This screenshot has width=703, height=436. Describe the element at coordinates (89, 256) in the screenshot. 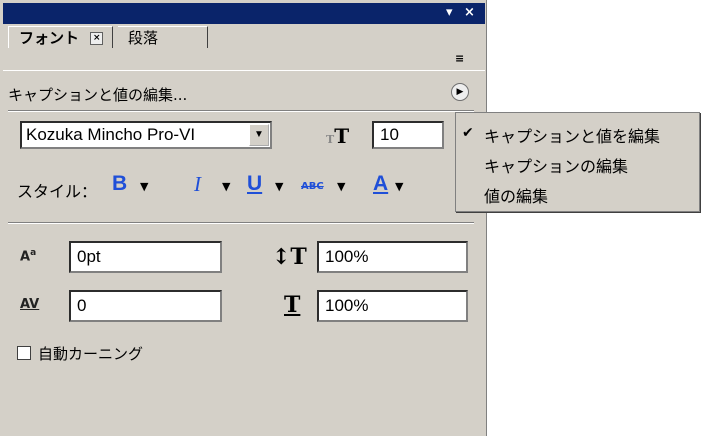

I see `baseline-shift-value: 0pt` at that location.